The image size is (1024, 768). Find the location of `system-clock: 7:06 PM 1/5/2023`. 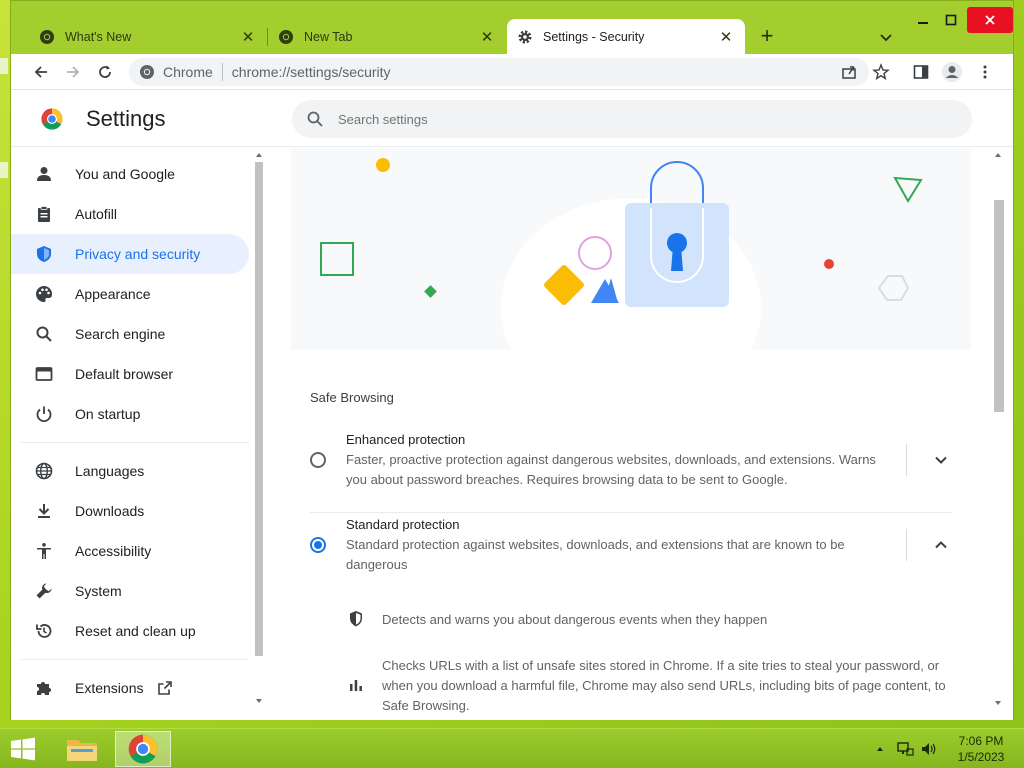

system-clock: 7:06 PM 1/5/2023 is located at coordinates (981, 749).